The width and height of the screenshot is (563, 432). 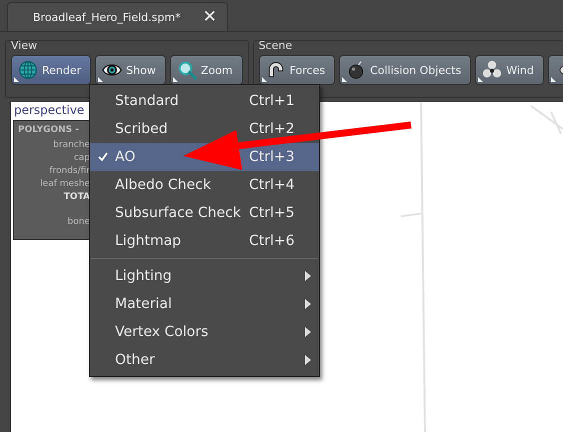 I want to click on close-button: ✕, so click(x=209, y=17).